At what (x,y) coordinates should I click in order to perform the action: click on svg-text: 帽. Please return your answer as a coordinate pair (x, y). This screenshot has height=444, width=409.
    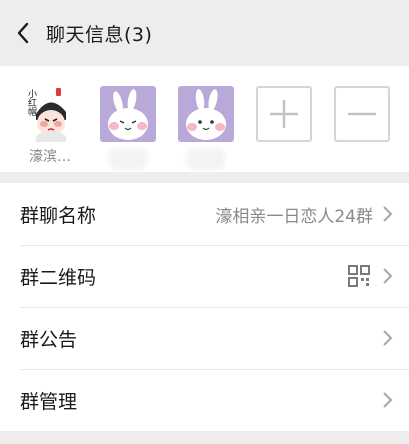
    Looking at the image, I should click on (32, 112).